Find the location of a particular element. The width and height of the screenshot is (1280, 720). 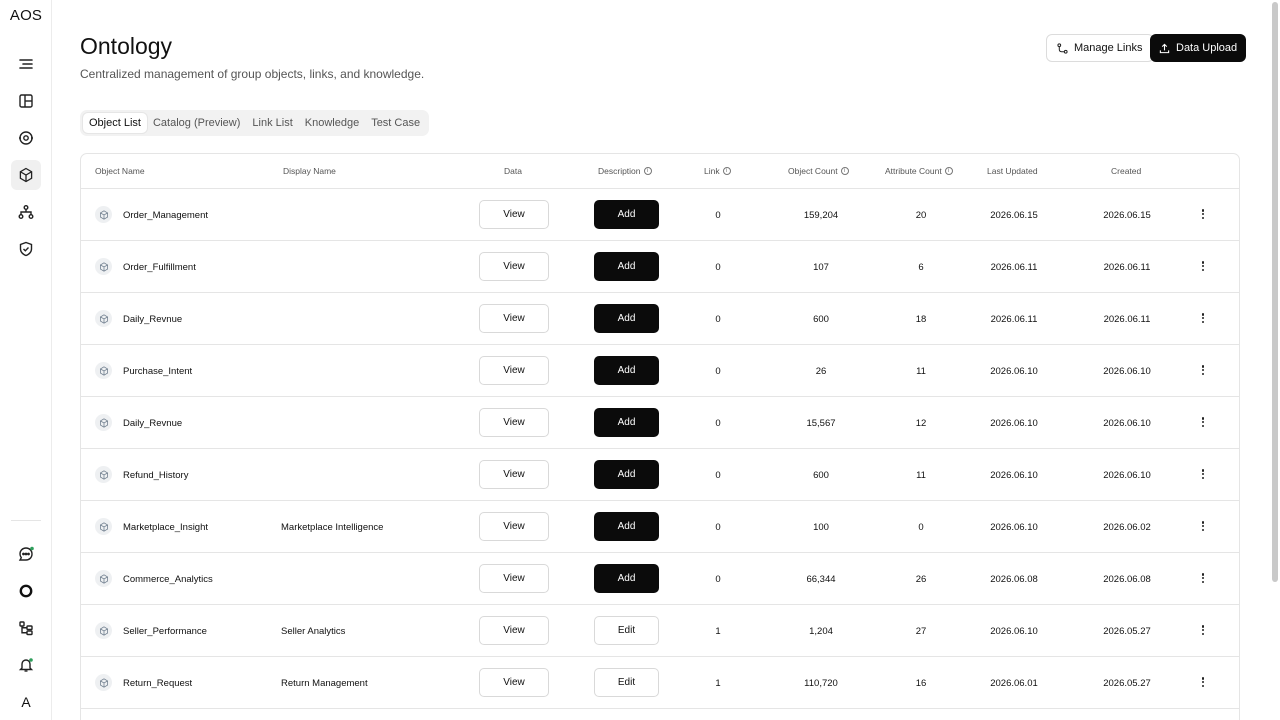

bell-icon is located at coordinates (26, 665).